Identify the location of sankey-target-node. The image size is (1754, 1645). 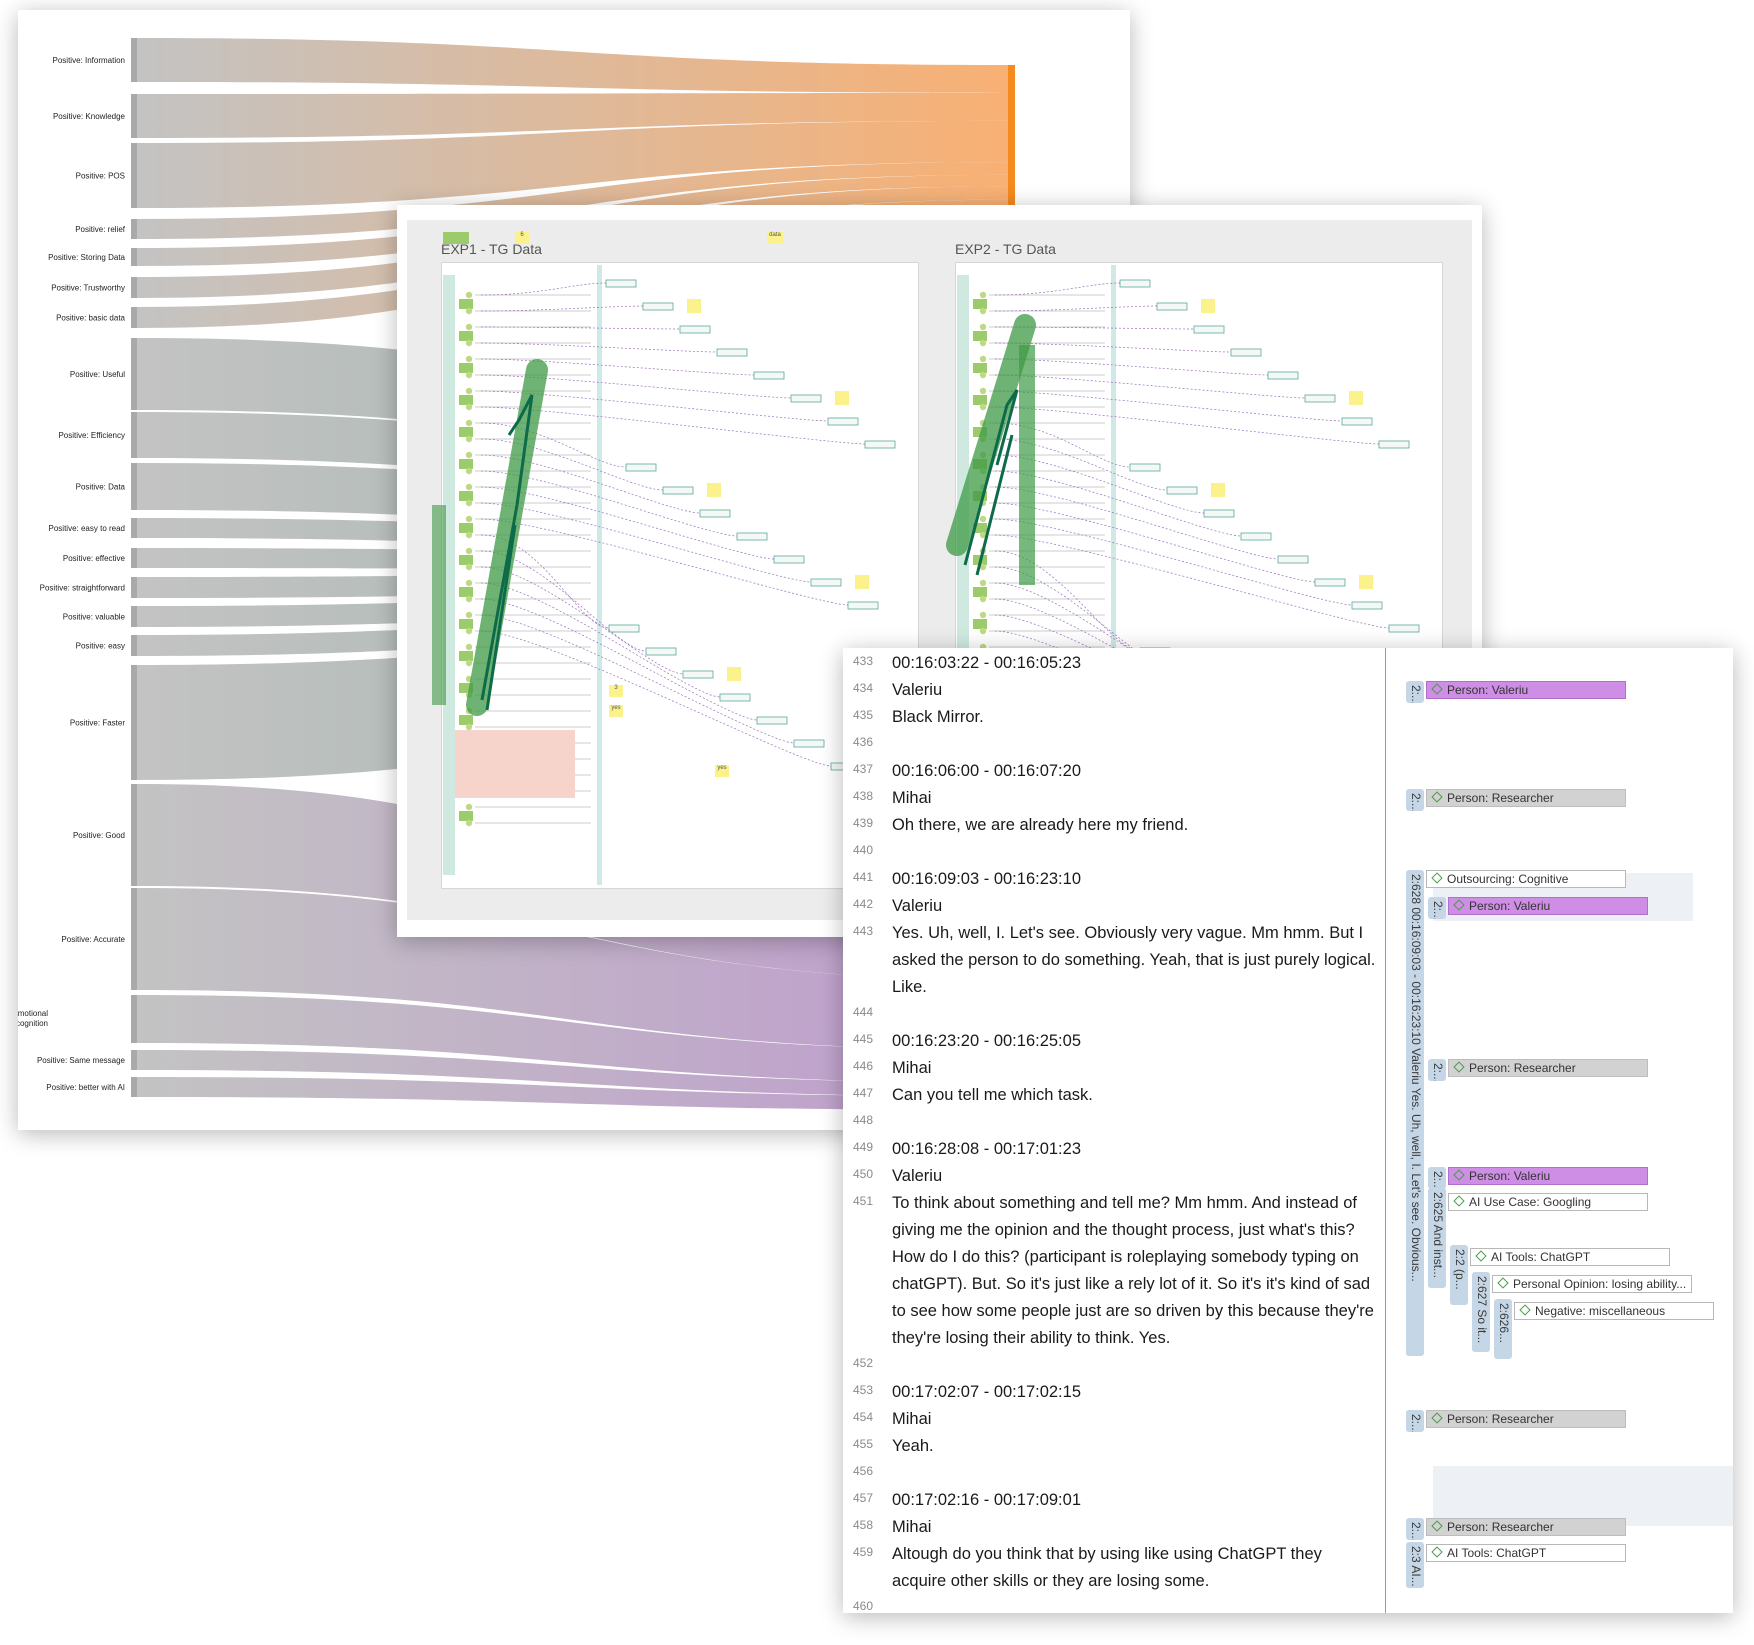
(1011, 140).